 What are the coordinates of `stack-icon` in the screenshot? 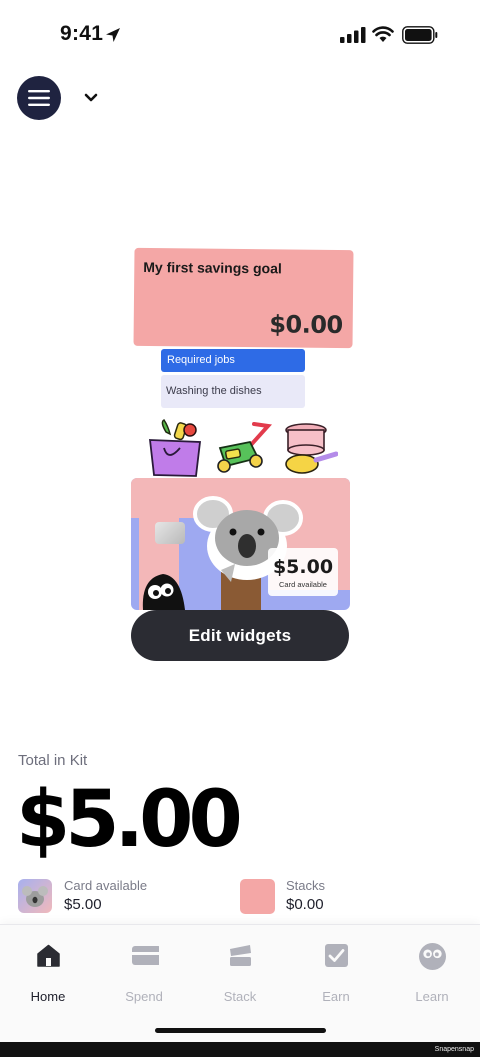 It's located at (240, 955).